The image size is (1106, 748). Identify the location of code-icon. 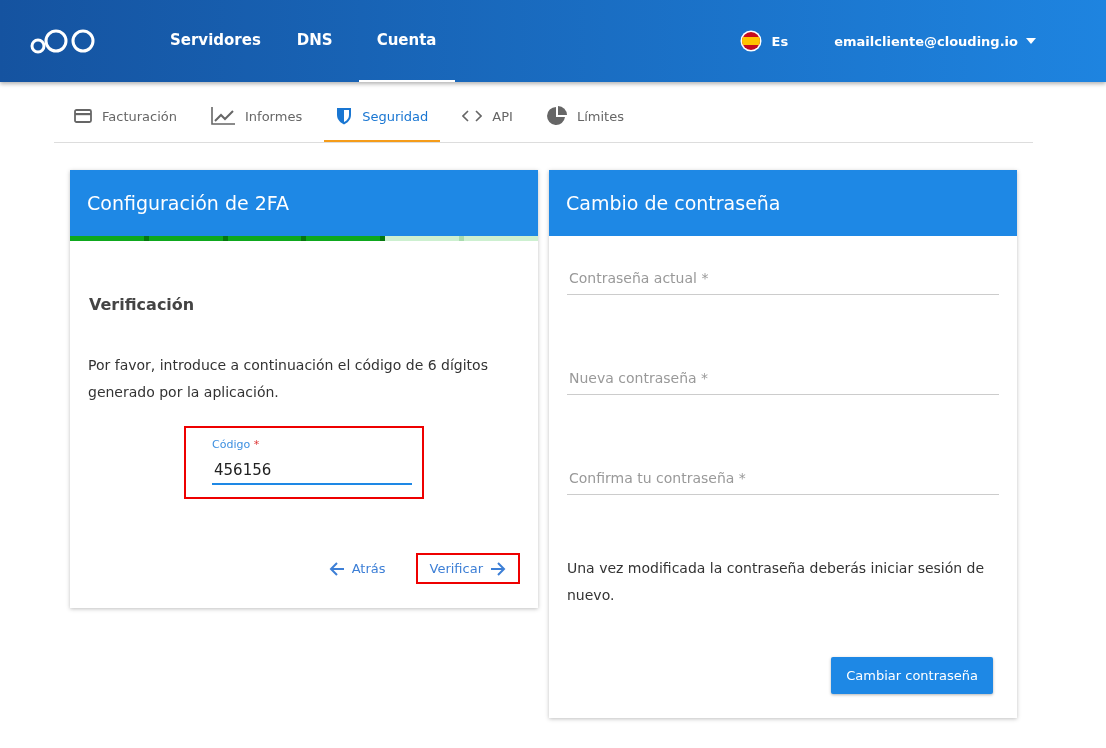
(472, 116).